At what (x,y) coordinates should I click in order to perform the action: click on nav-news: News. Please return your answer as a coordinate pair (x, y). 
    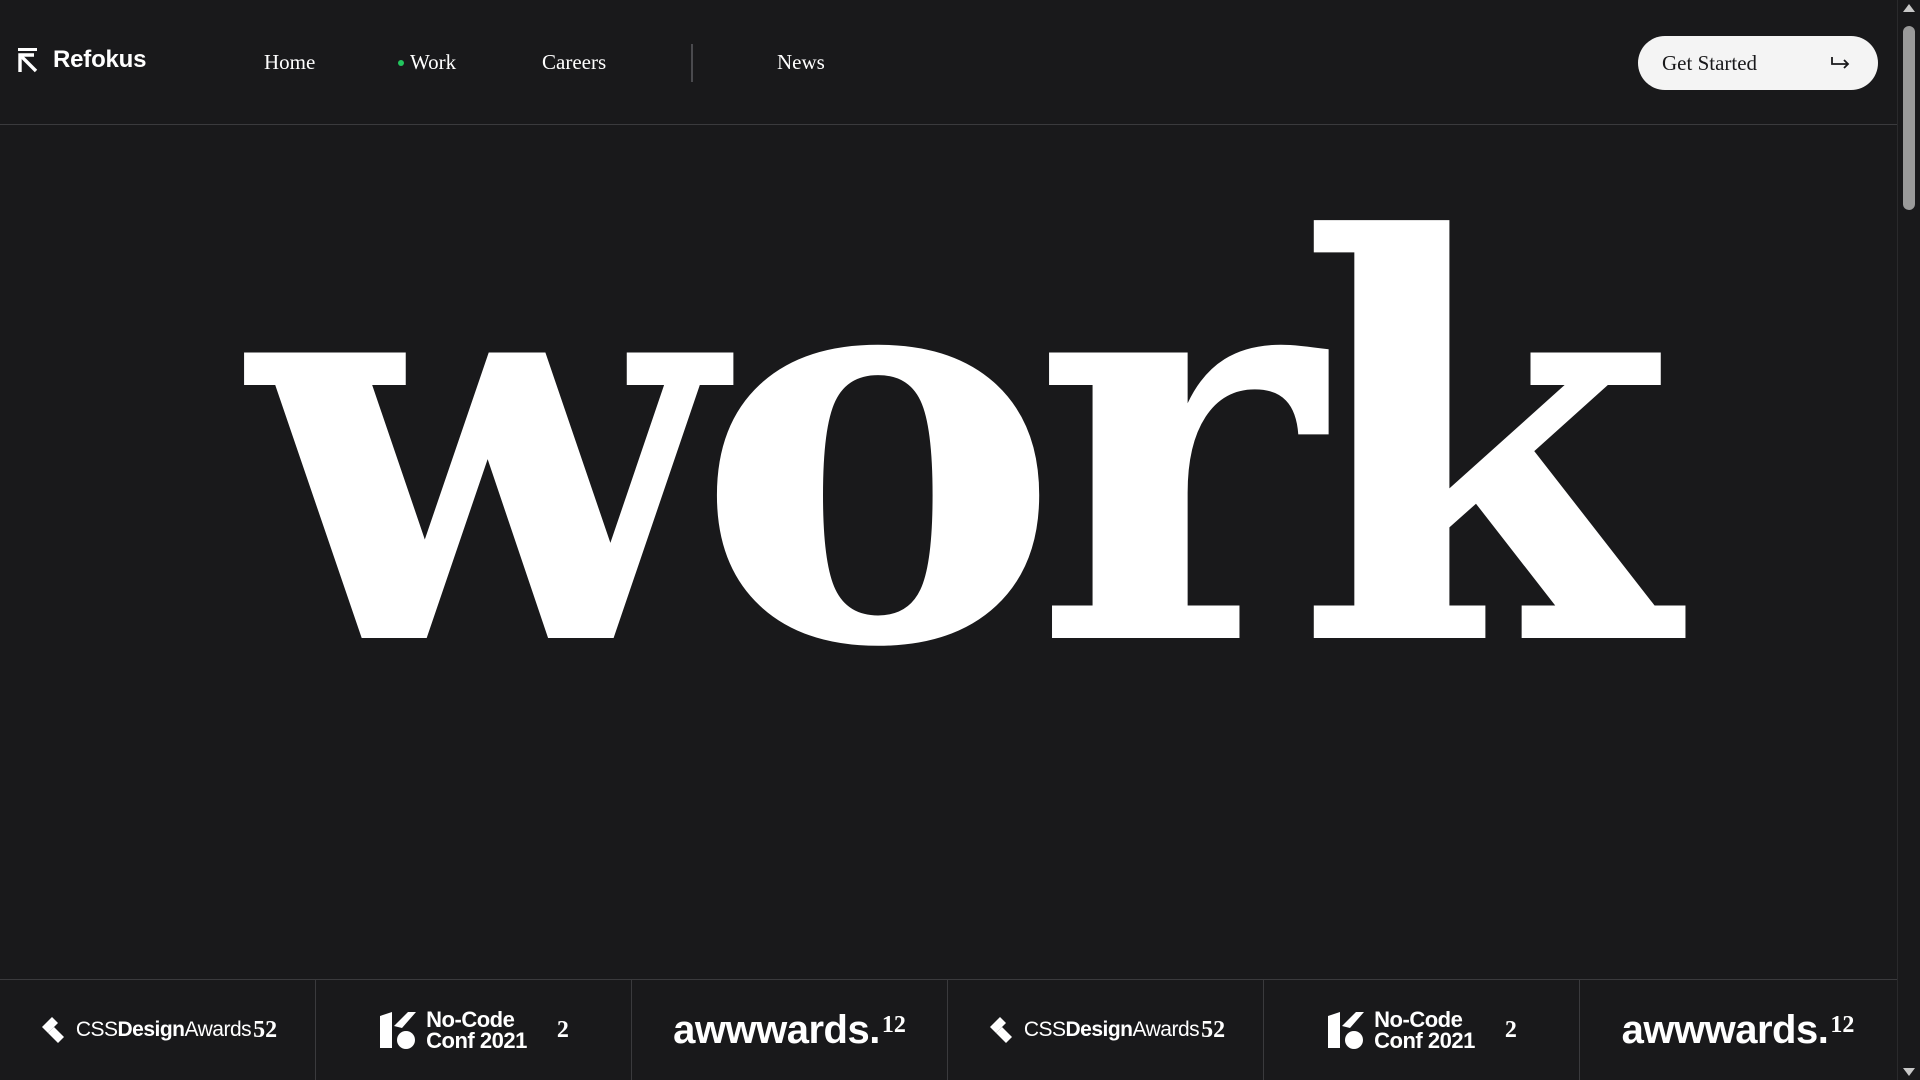
    Looking at the image, I should click on (801, 62).